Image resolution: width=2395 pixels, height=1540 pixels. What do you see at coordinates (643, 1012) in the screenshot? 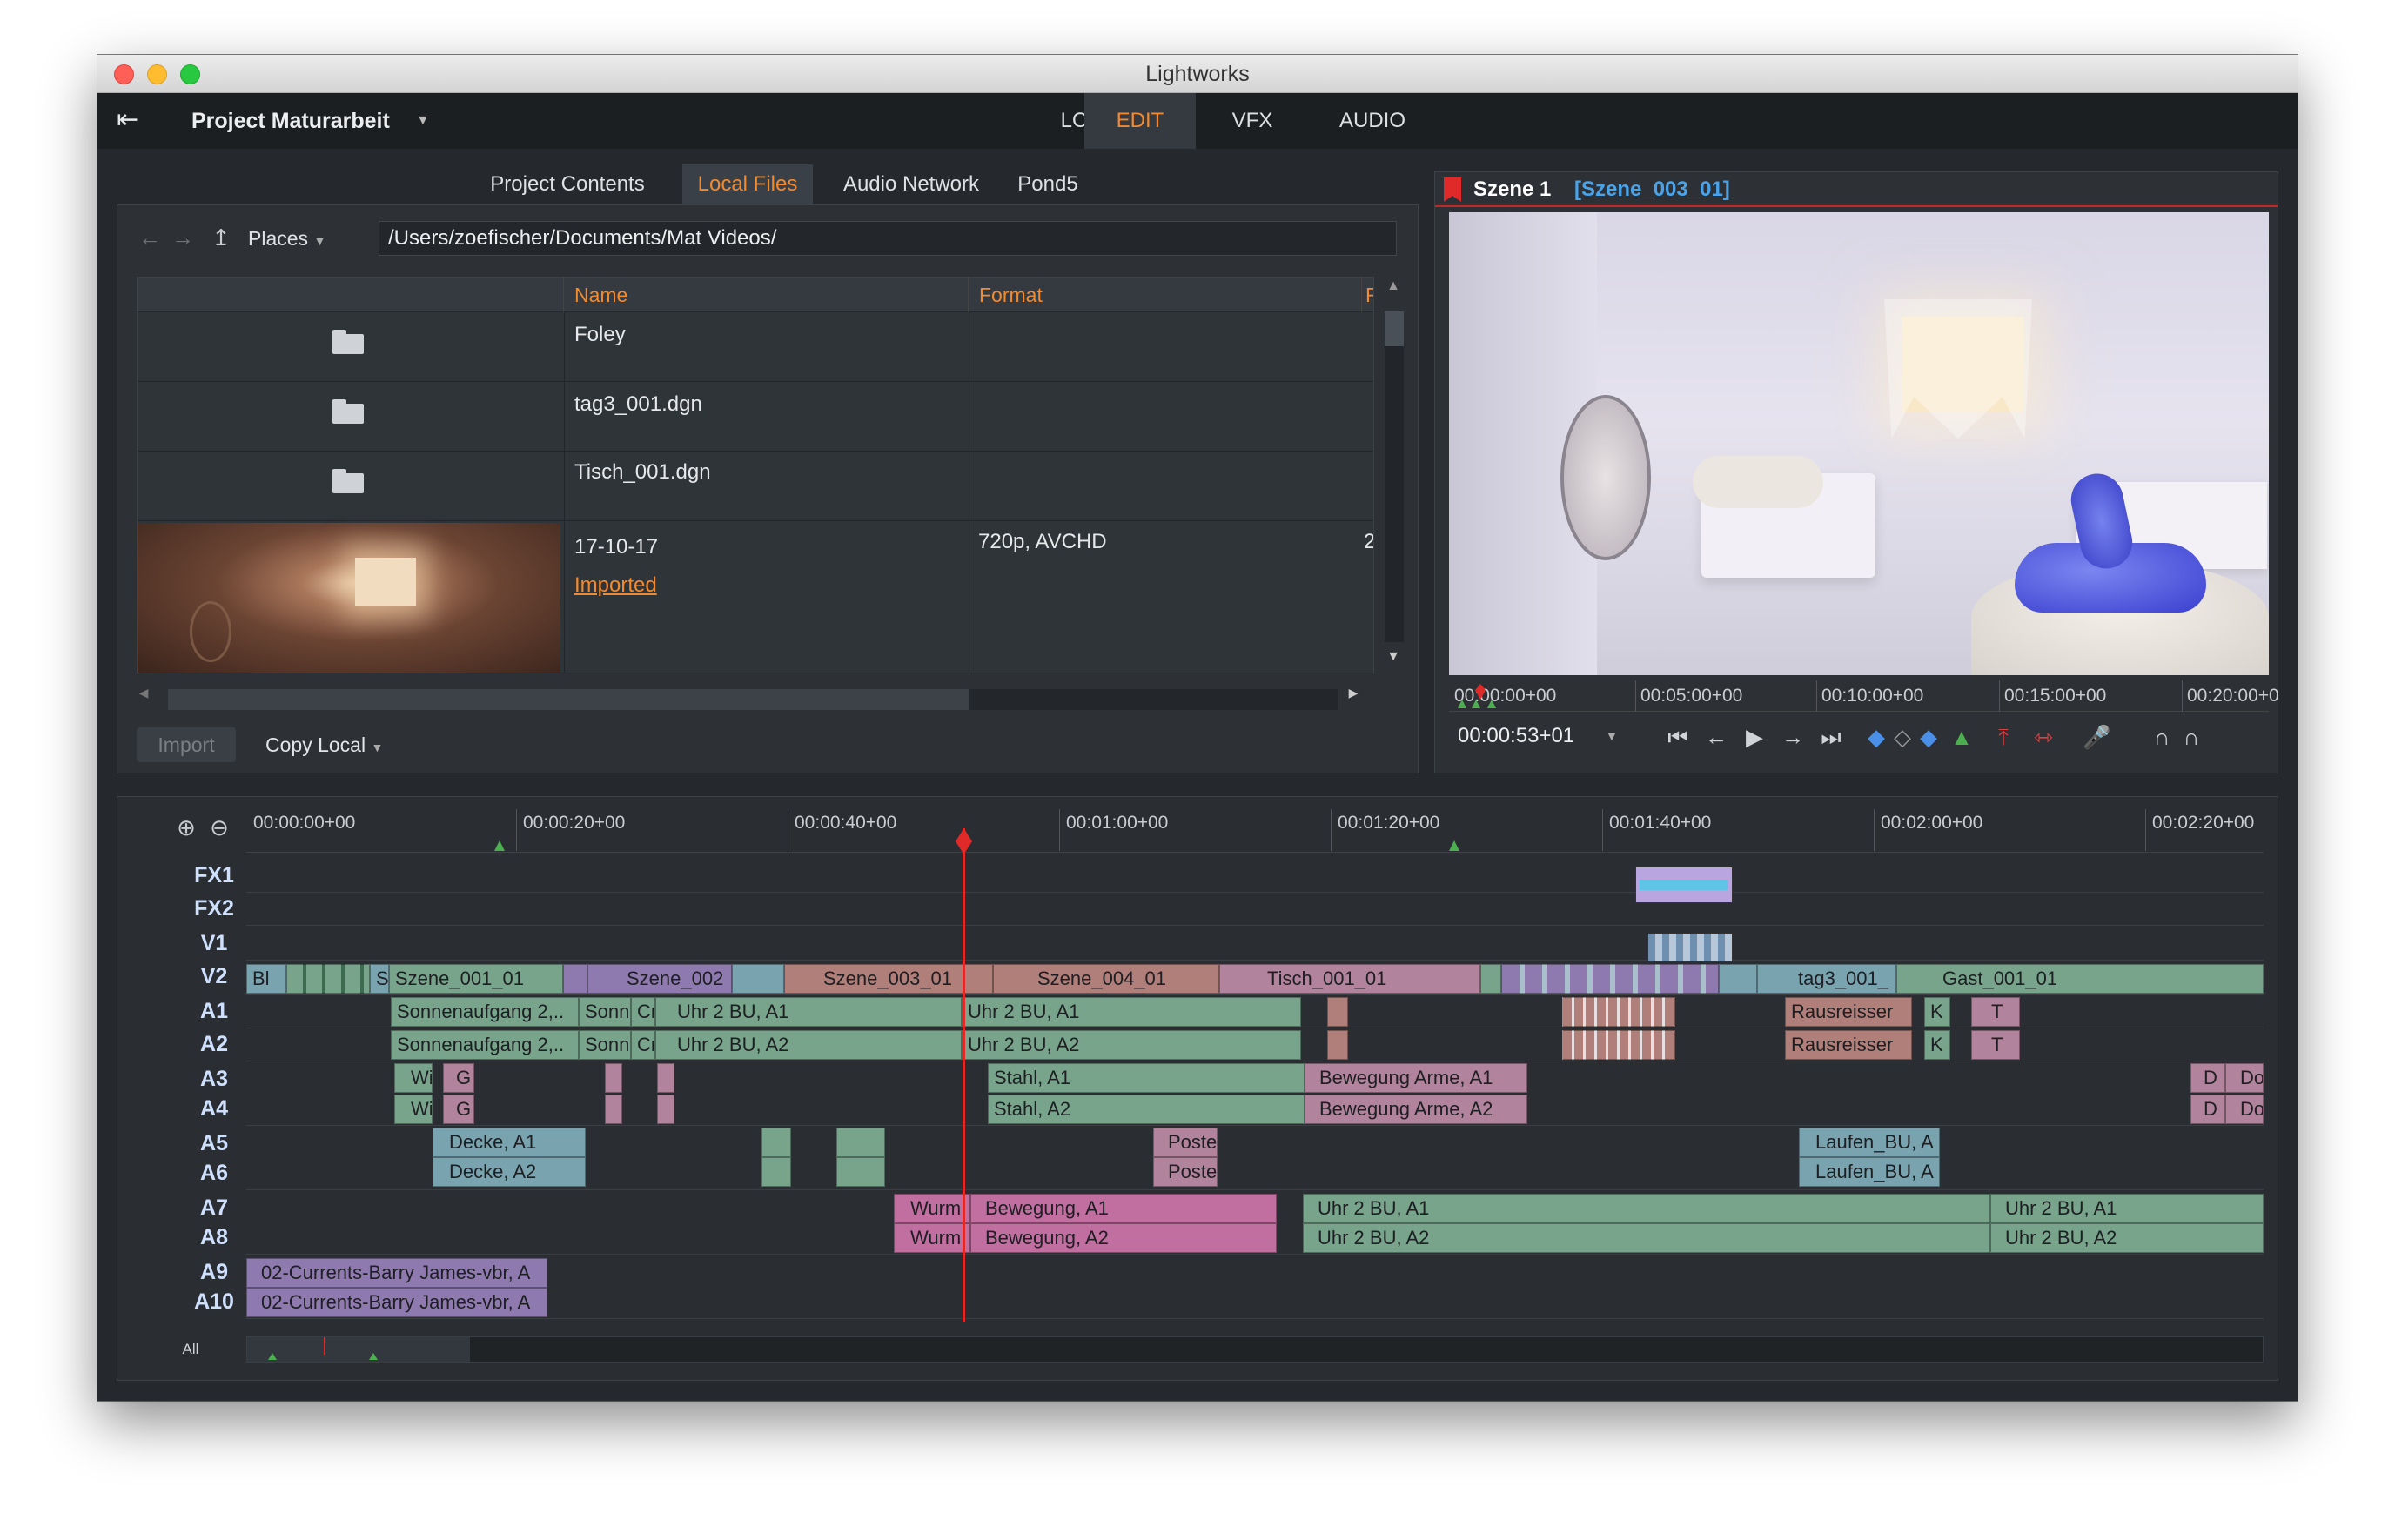
I see `a1-clip: Cr` at bounding box center [643, 1012].